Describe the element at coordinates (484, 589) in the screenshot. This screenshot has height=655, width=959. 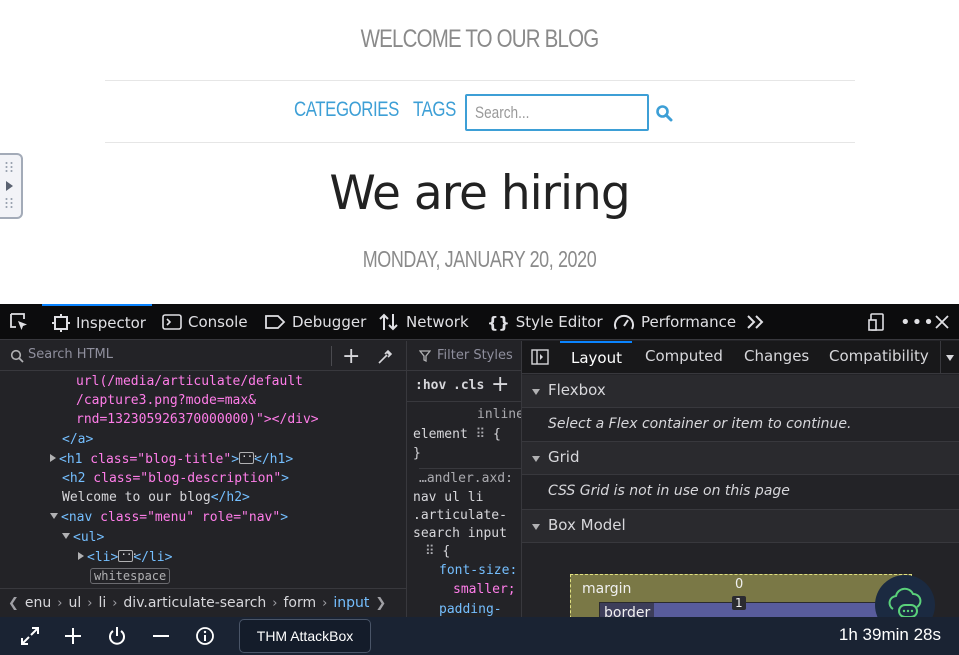
I see `css-value: smaller;` at that location.